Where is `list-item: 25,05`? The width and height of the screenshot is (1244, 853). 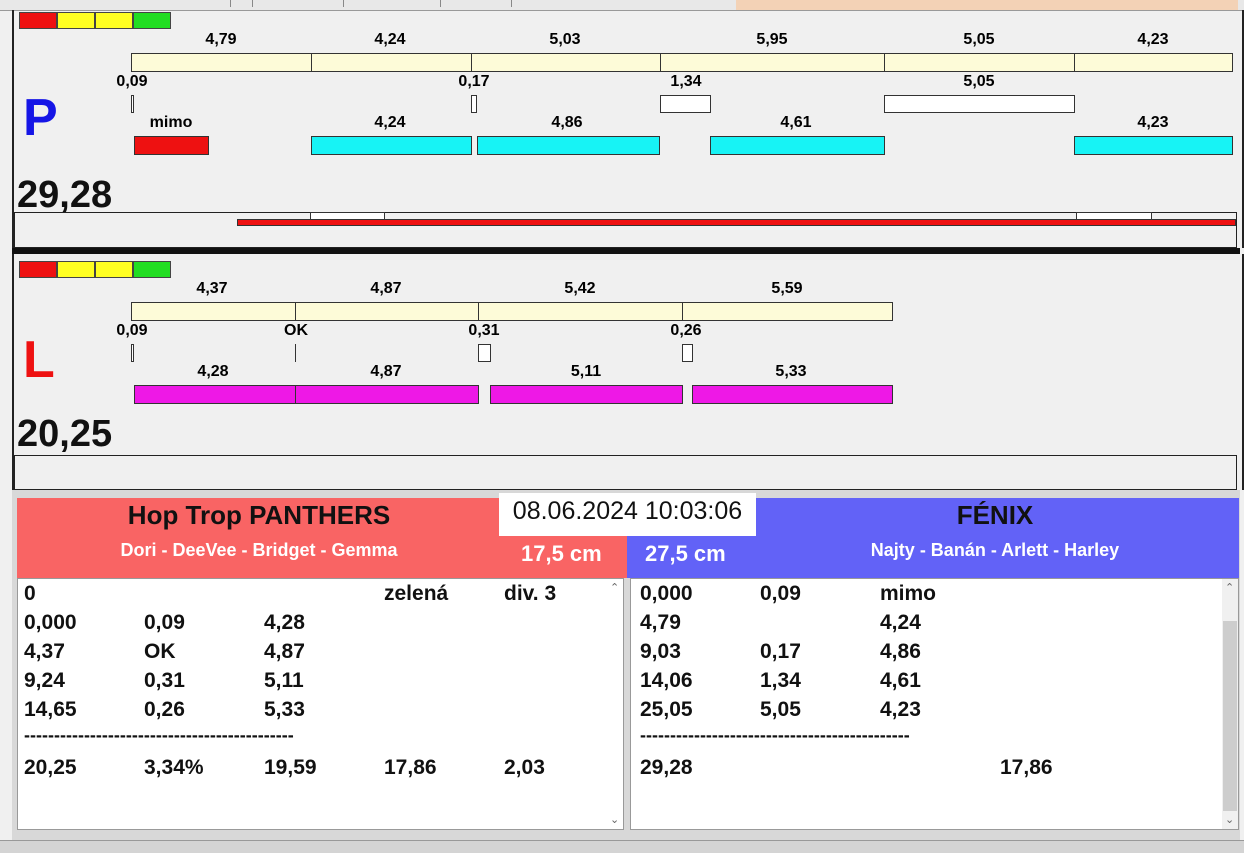
list-item: 25,05 is located at coordinates (666, 710).